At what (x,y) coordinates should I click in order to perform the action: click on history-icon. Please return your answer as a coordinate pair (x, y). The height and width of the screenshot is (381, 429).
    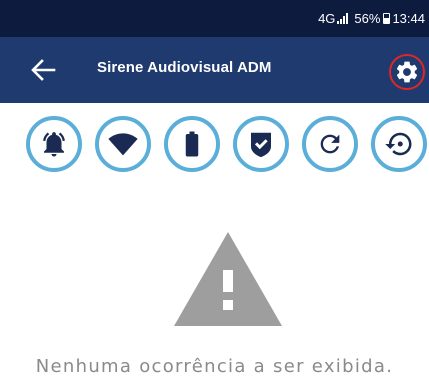
    Looking at the image, I should click on (398, 144).